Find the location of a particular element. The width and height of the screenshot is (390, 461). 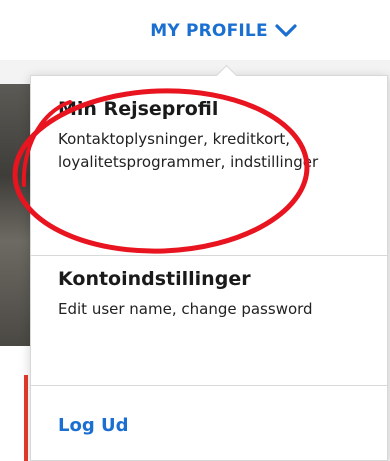

log-out-link: Log Ud is located at coordinates (222, 426).